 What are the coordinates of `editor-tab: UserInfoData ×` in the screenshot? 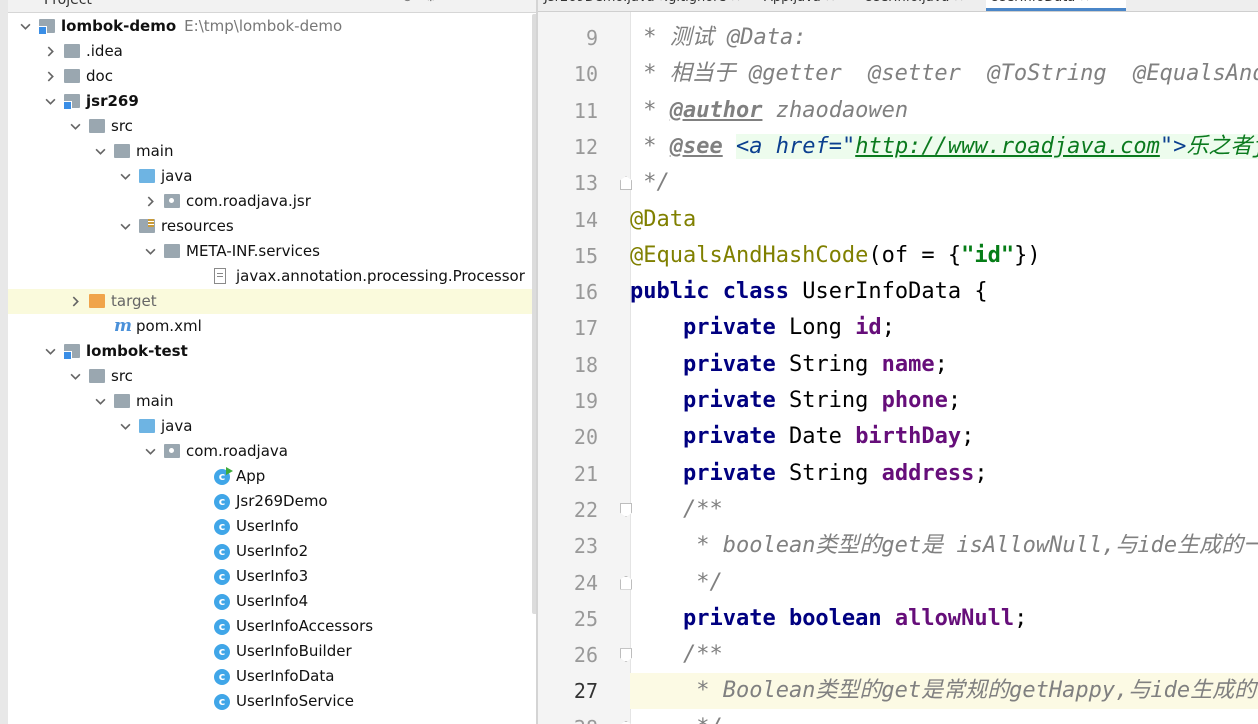 It's located at (1056, 5).